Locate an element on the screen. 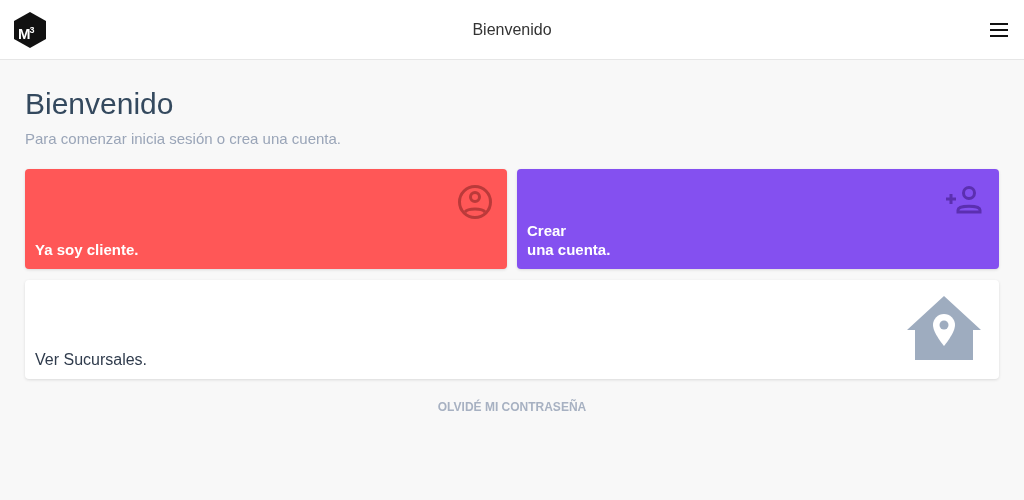 This screenshot has width=1024, height=500. card-button: Crear una cuenta. is located at coordinates (758, 219).